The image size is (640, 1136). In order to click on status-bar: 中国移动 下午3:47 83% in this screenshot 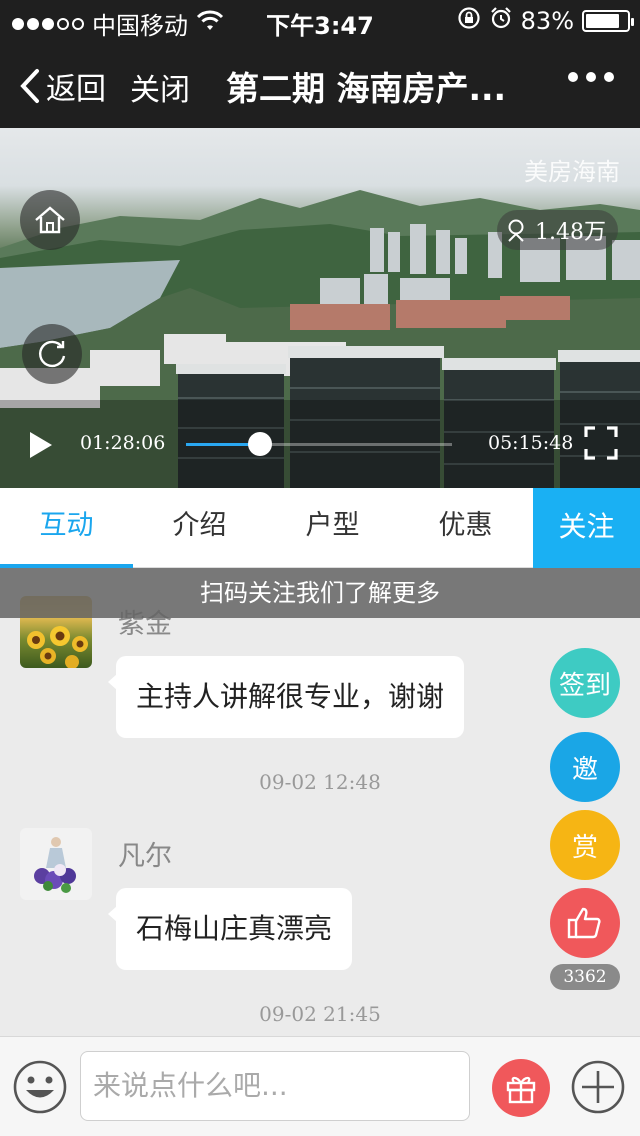, I will do `click(320, 20)`.